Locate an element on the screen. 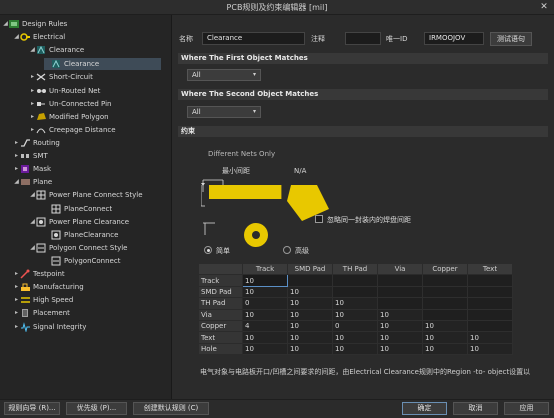 This screenshot has height=418, width=554. radio-unselected-icon is located at coordinates (287, 250).